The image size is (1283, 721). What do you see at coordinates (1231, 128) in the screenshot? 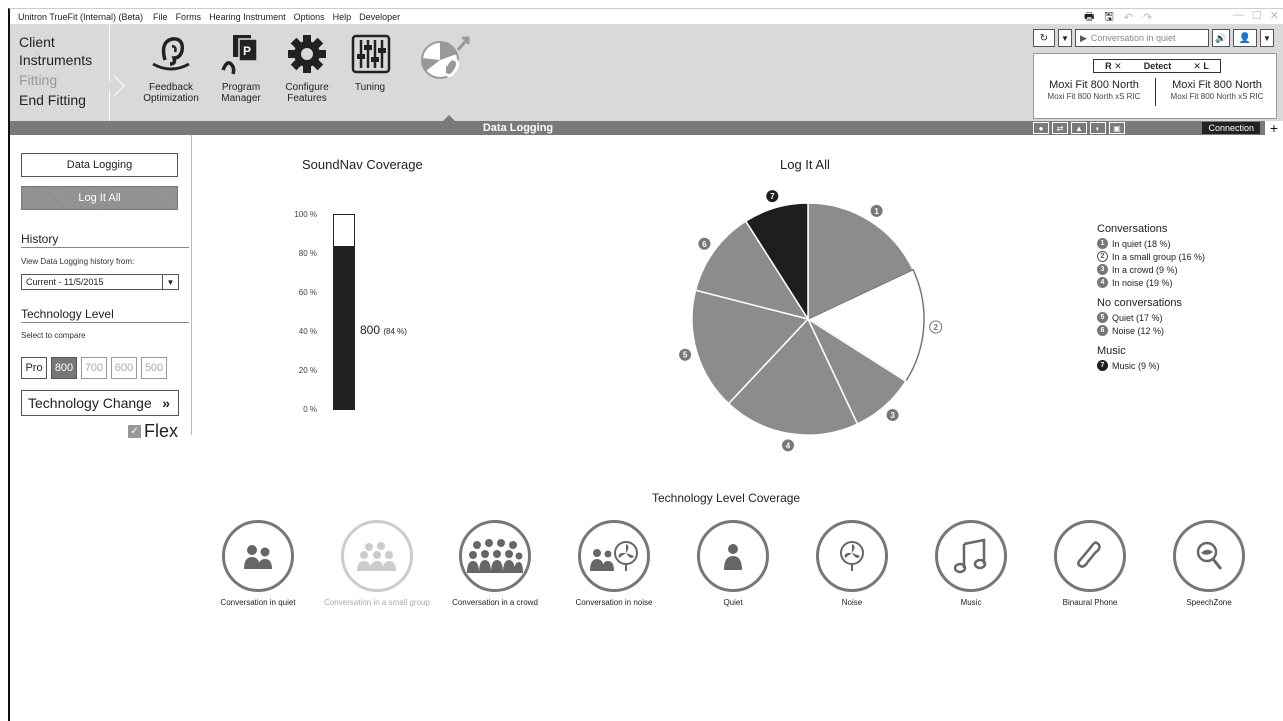
I see `connection-label: Connection` at bounding box center [1231, 128].